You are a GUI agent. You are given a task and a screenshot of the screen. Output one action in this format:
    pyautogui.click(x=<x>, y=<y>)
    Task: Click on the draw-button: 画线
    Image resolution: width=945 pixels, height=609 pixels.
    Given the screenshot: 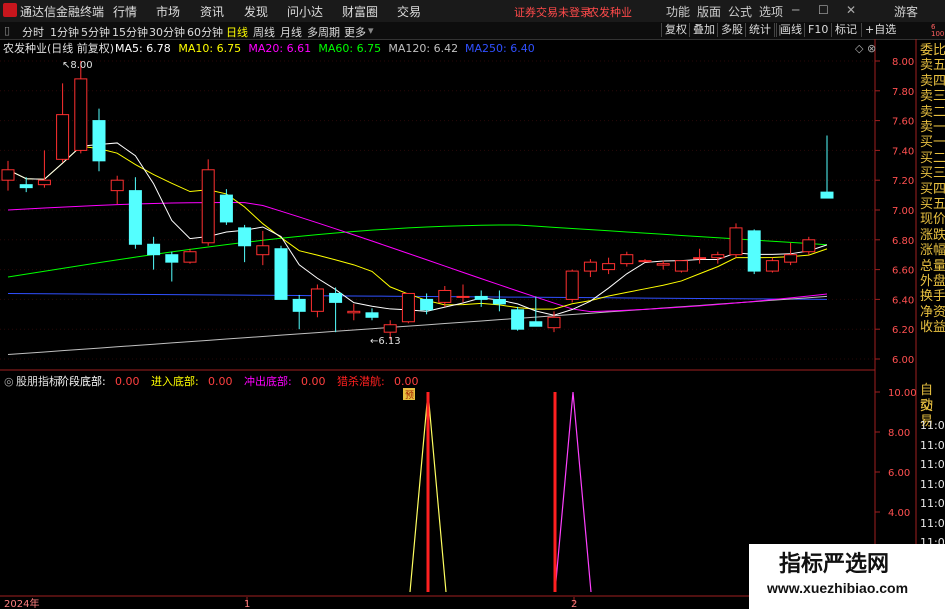 What is the action you would take?
    pyautogui.click(x=790, y=30)
    